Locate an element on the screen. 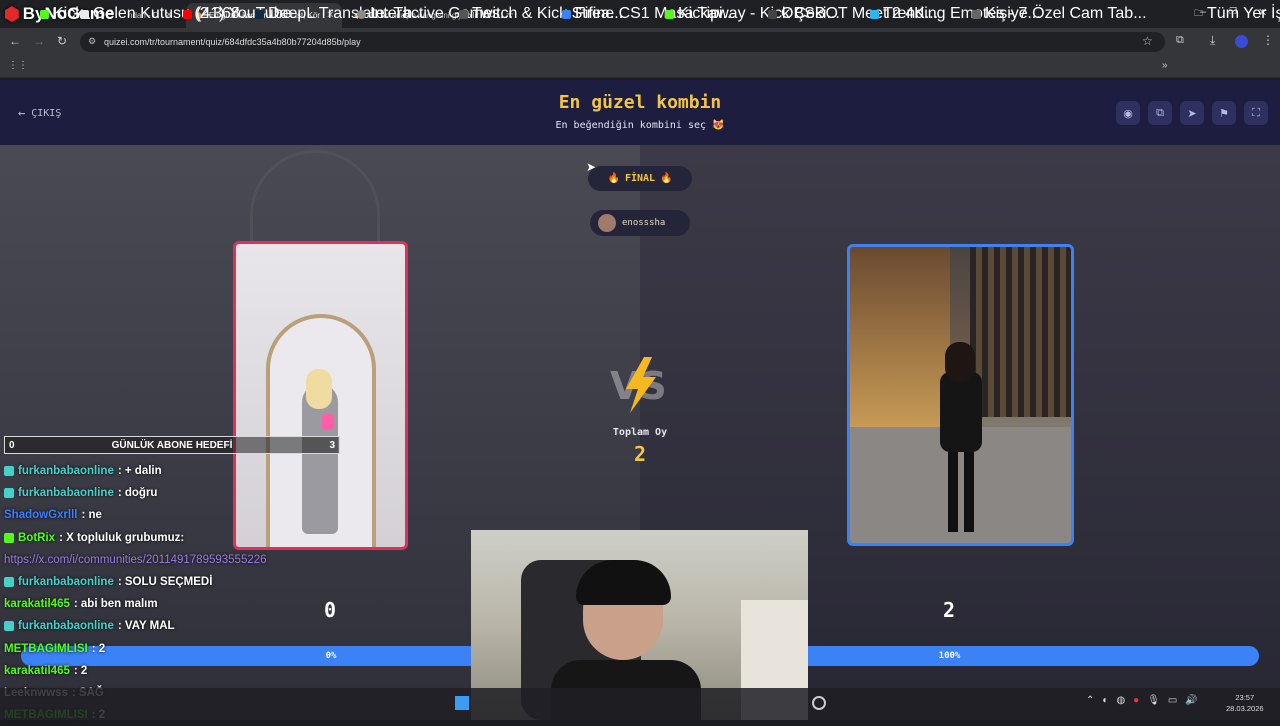 This screenshot has width=1280, height=726. chat-message: karakatil465: abi ben malım is located at coordinates (239, 604).